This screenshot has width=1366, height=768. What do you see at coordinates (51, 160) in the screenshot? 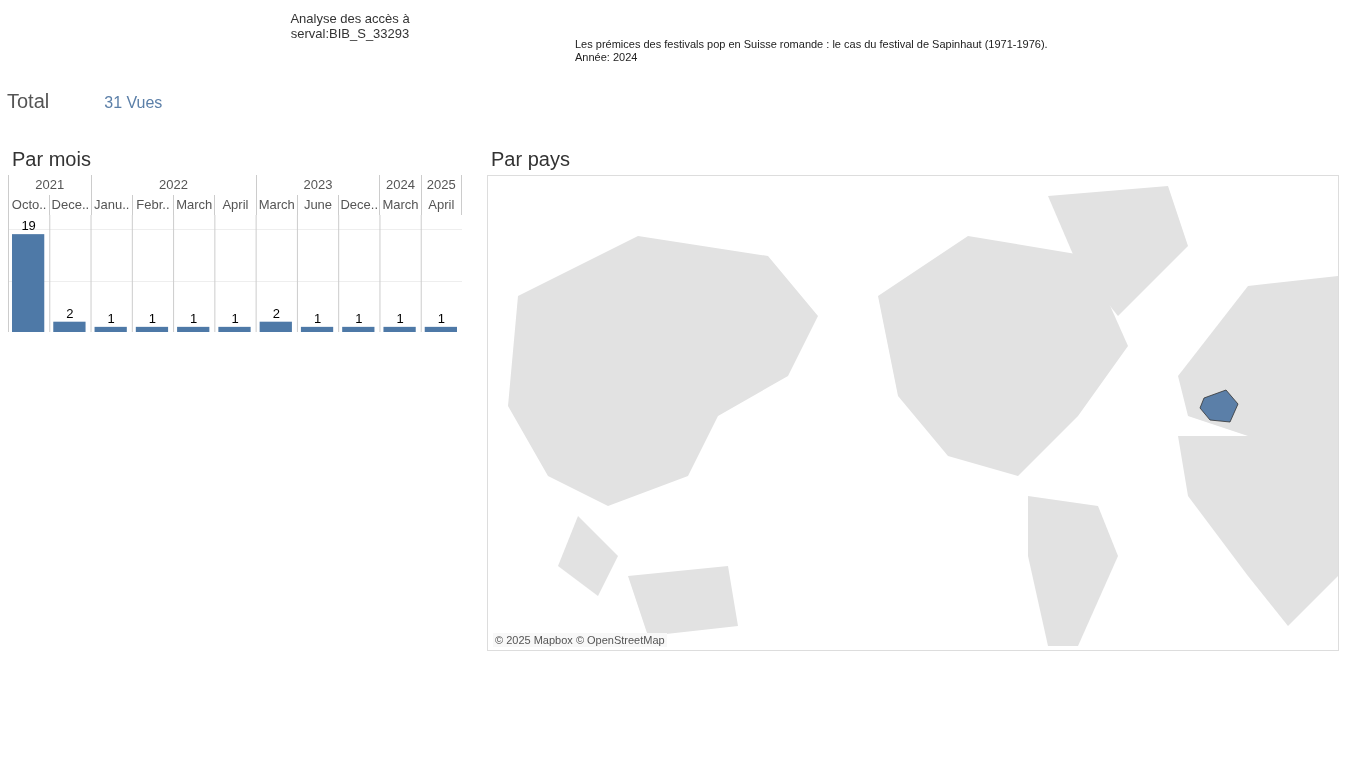
I see `section-title: Par mois` at bounding box center [51, 160].